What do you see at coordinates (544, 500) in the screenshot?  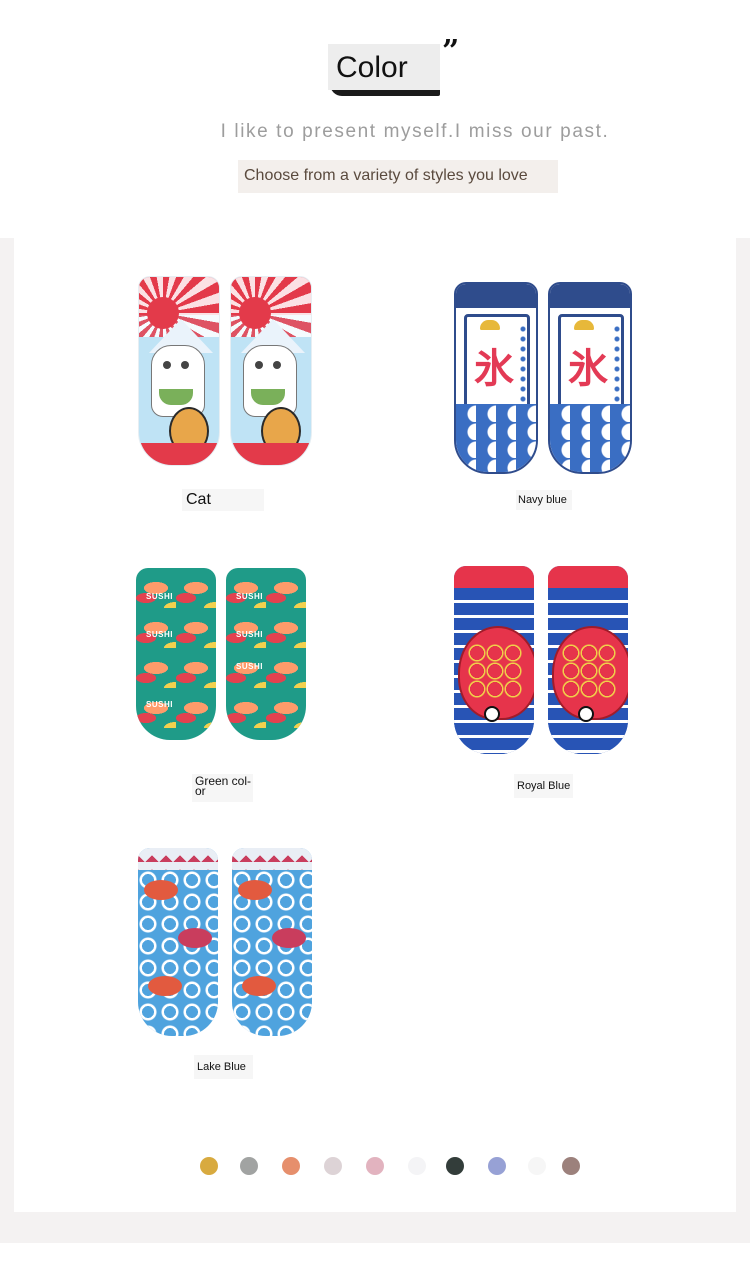 I see `product-label-navy-blue: Navy blue` at bounding box center [544, 500].